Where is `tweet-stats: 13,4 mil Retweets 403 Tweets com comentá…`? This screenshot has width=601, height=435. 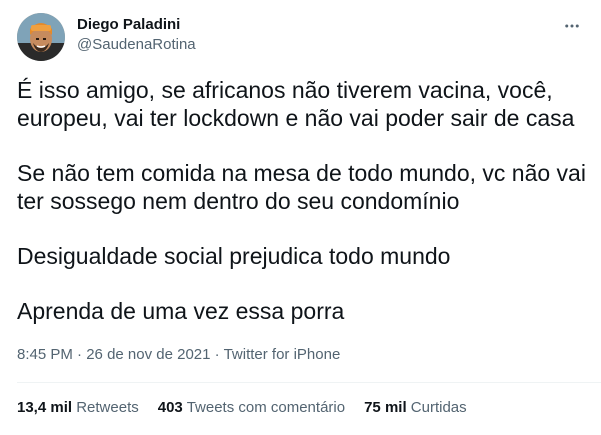
tweet-stats: 13,4 mil Retweets 403 Tweets com comentá… is located at coordinates (242, 408).